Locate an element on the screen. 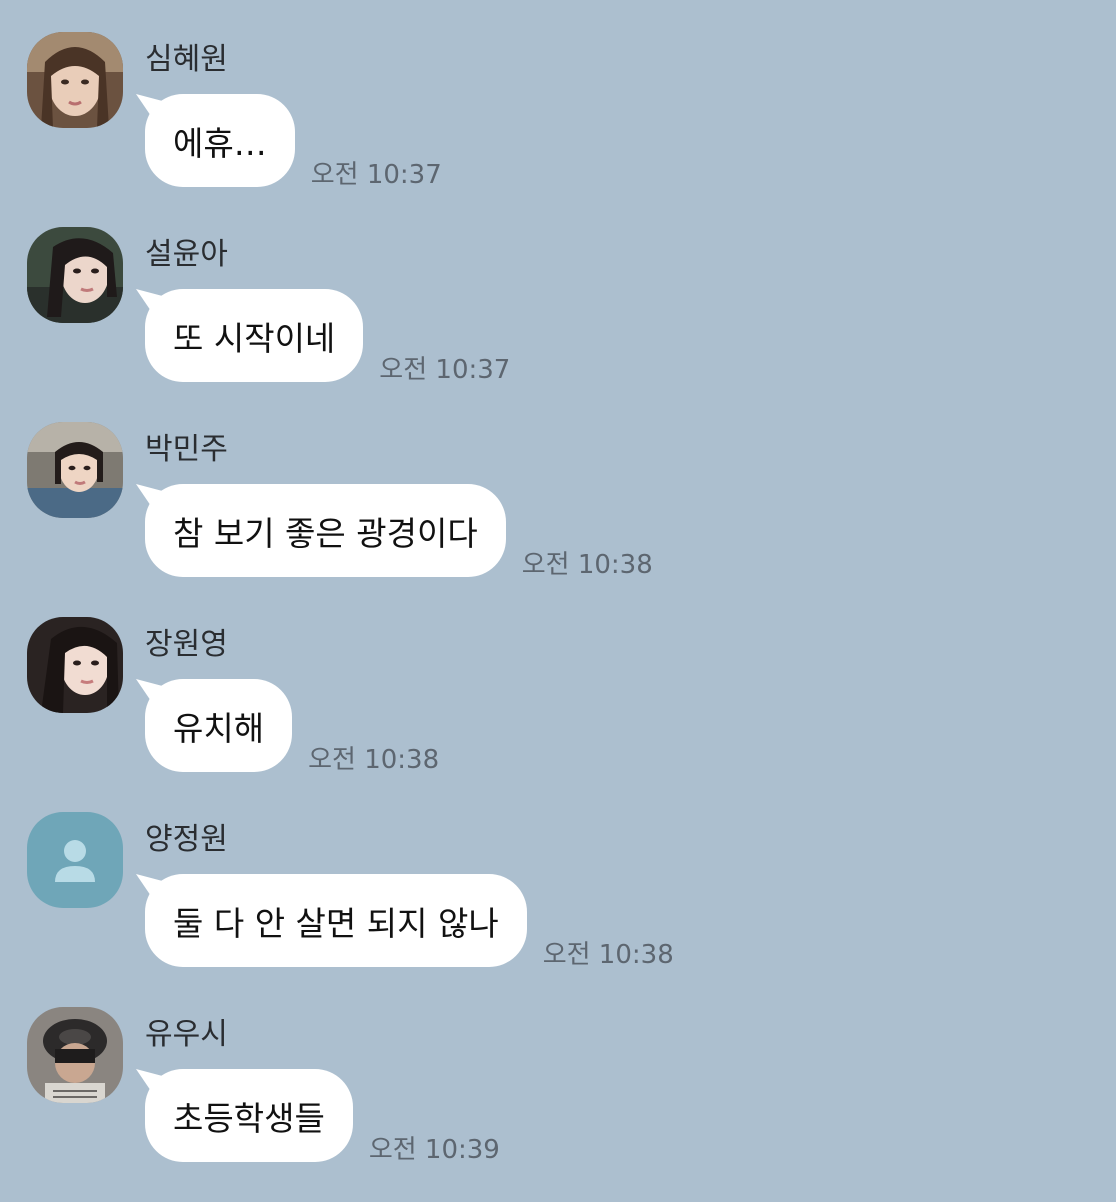 This screenshot has width=1116, height=1202. message-bubble: 참 보기 좋은 광경이다 is located at coordinates (325, 530).